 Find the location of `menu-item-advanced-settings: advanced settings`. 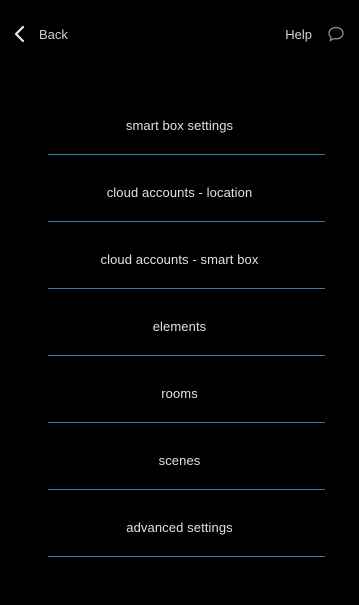

menu-item-advanced-settings: advanced settings is located at coordinates (179, 528).